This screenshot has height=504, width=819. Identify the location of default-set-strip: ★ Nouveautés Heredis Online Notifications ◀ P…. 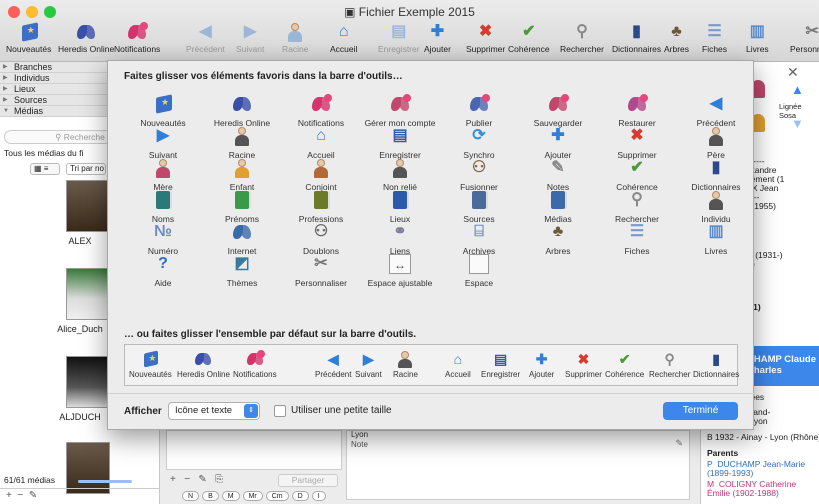
(431, 365).